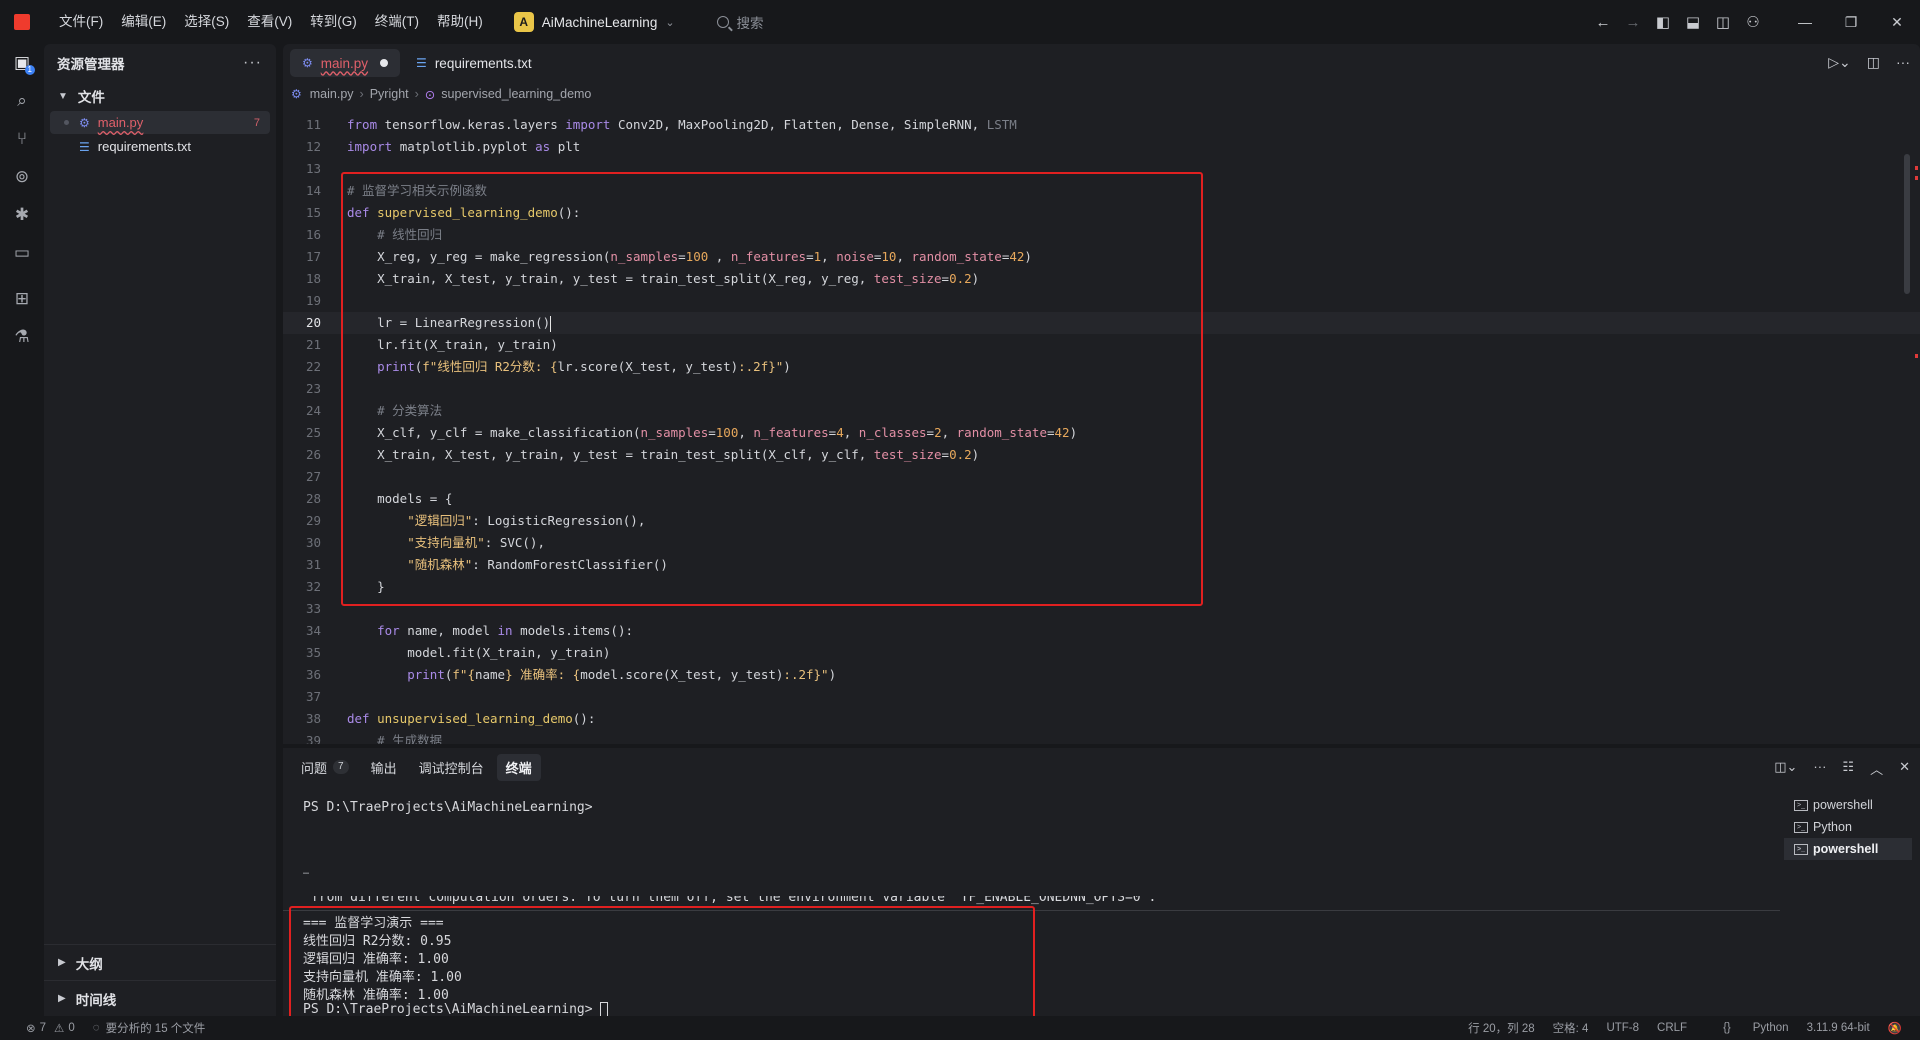 Image resolution: width=1920 pixels, height=1040 pixels. Describe the element at coordinates (313, 146) in the screenshot. I see `line-number: 12` at that location.